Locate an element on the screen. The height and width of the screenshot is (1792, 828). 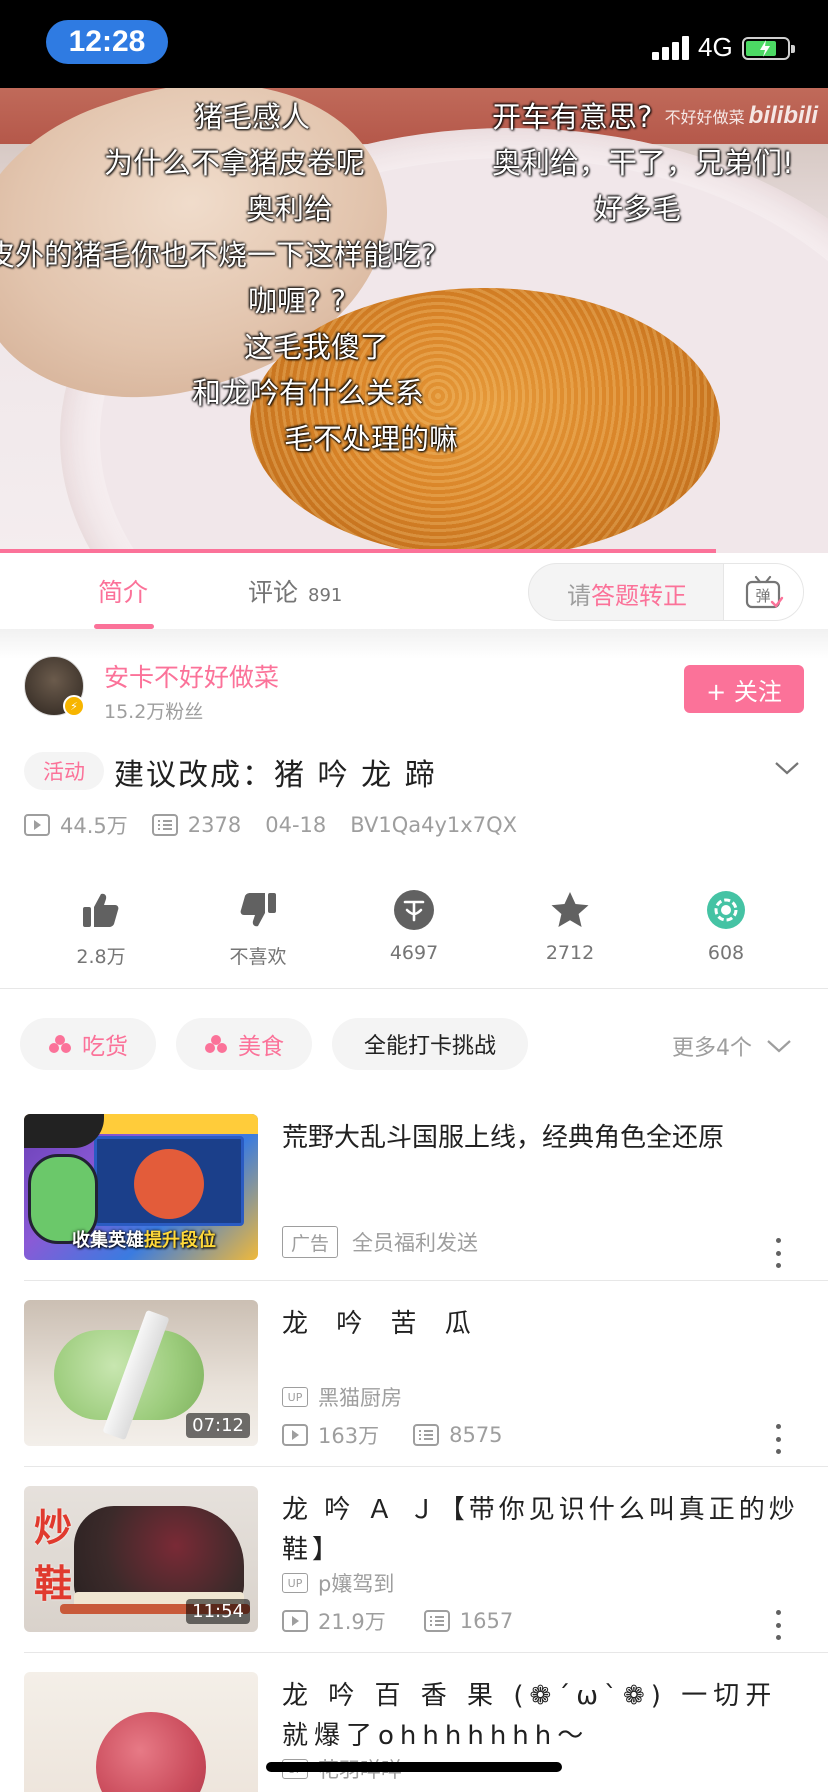
home-indicator is located at coordinates (414, 1767).